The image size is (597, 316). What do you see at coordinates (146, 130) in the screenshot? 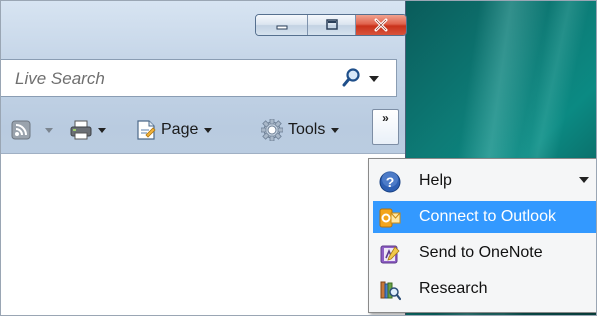
I see `page-icon` at bounding box center [146, 130].